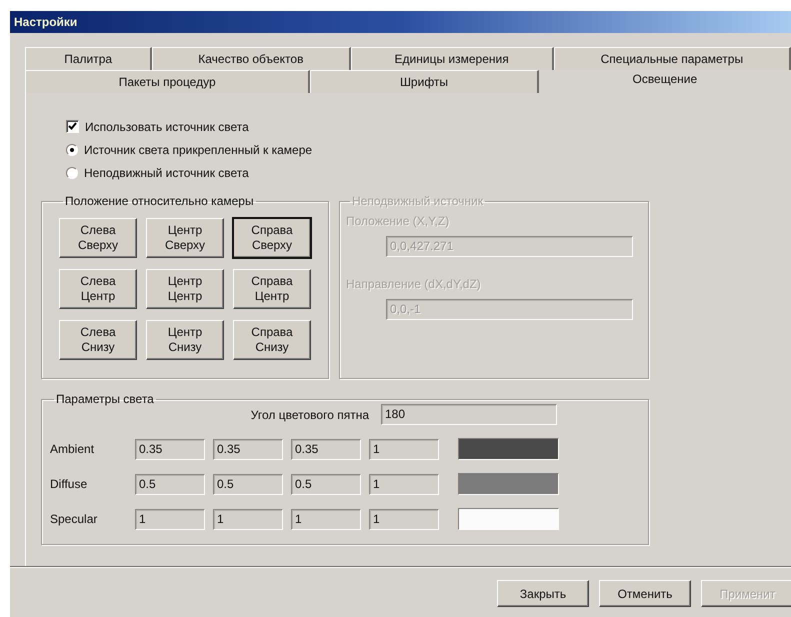 This screenshot has height=617, width=791. I want to click on row-label: Specular, so click(74, 519).